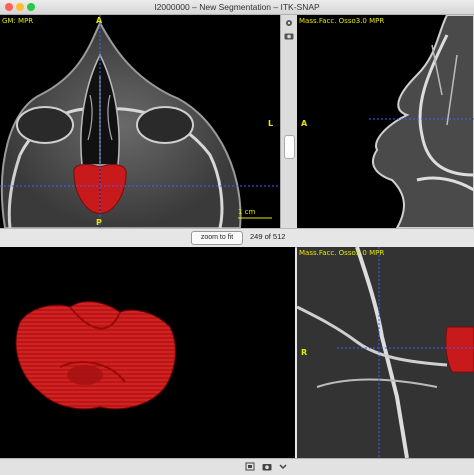  I want to click on orientation-left: R, so click(304, 352).